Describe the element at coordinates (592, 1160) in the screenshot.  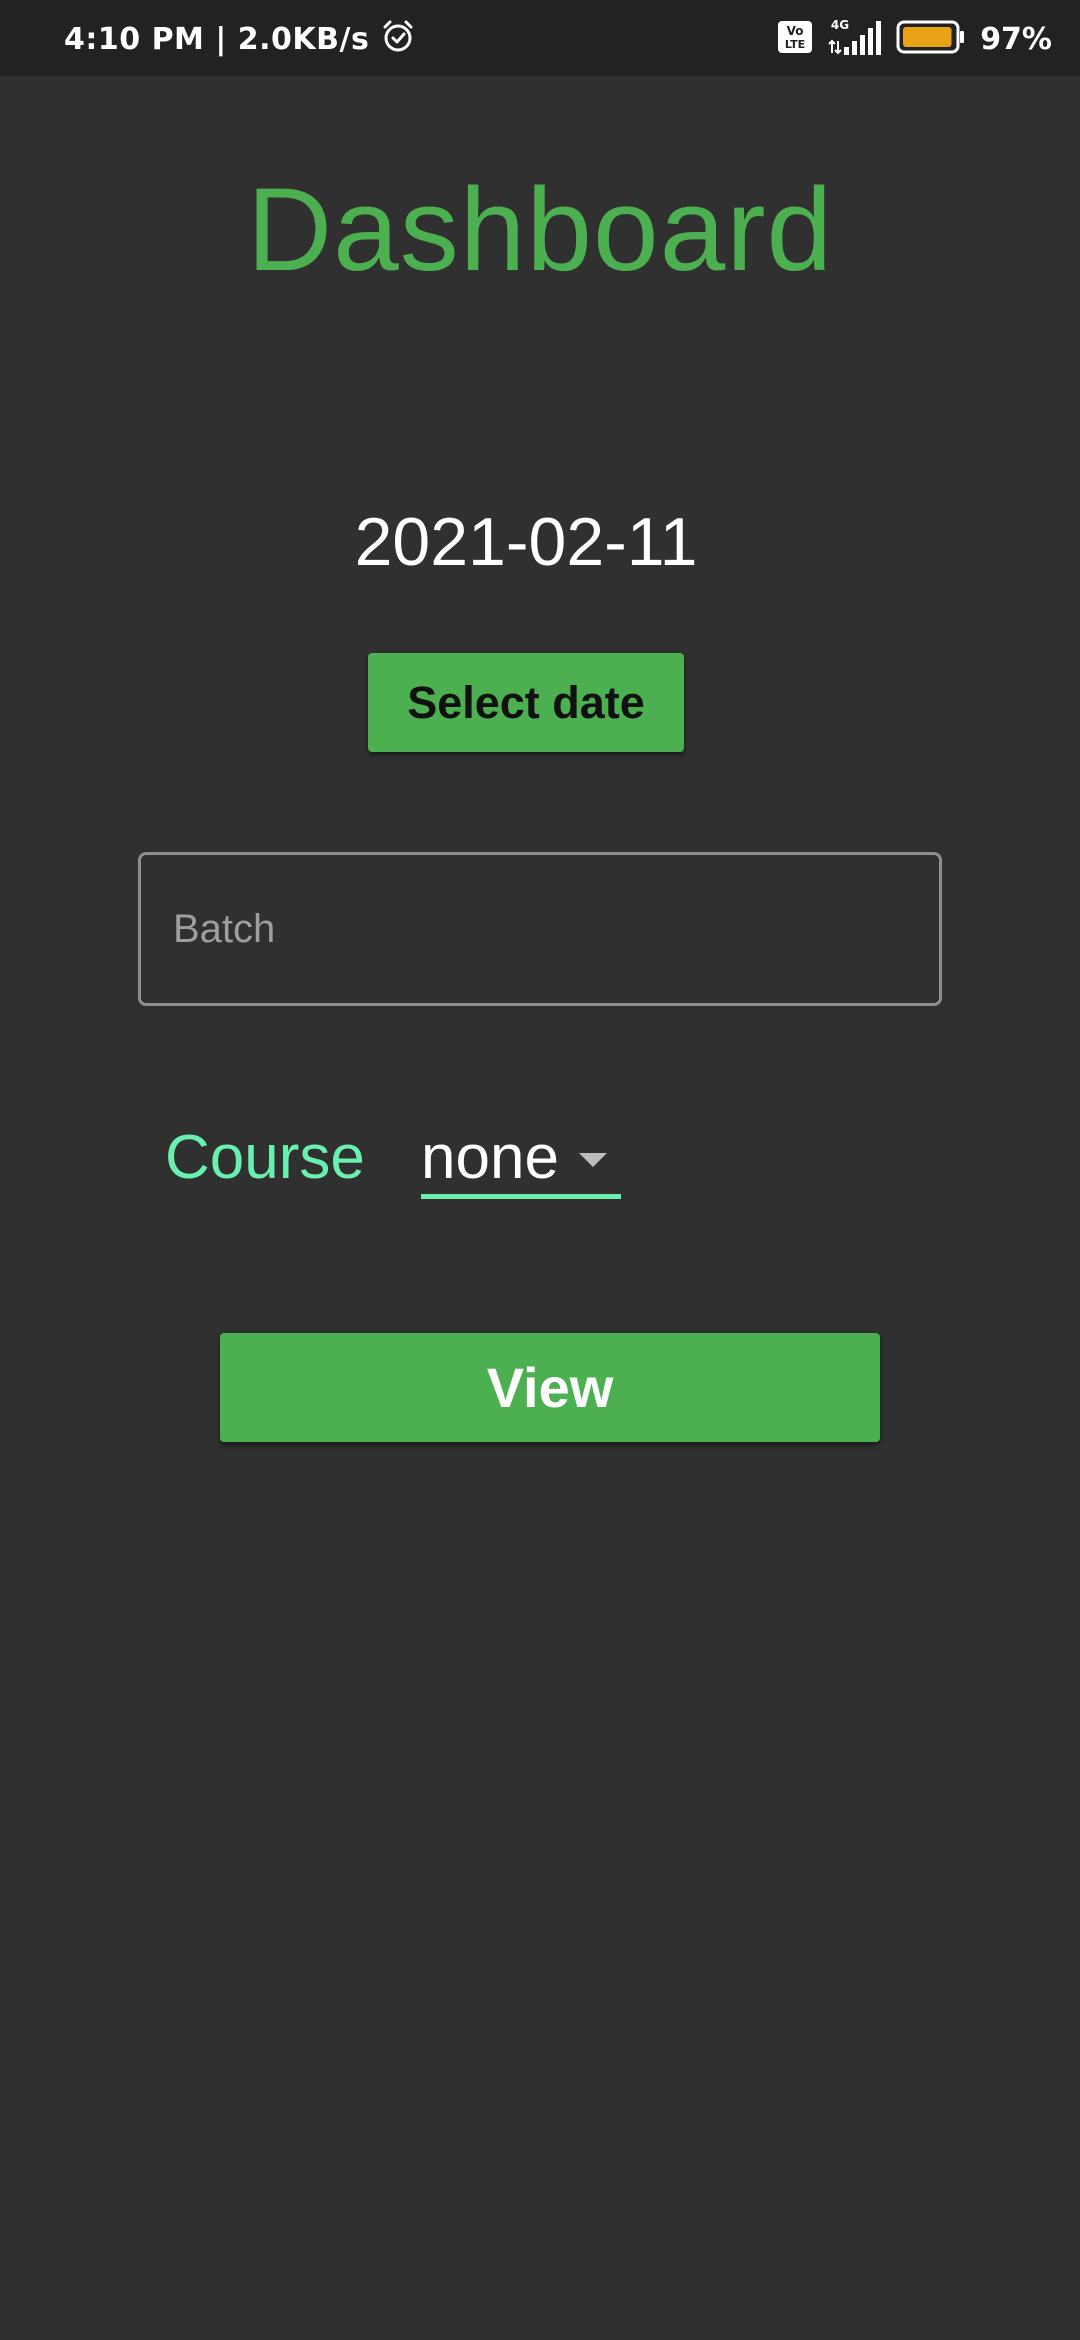
I see `dropdown-arrow-icon` at that location.